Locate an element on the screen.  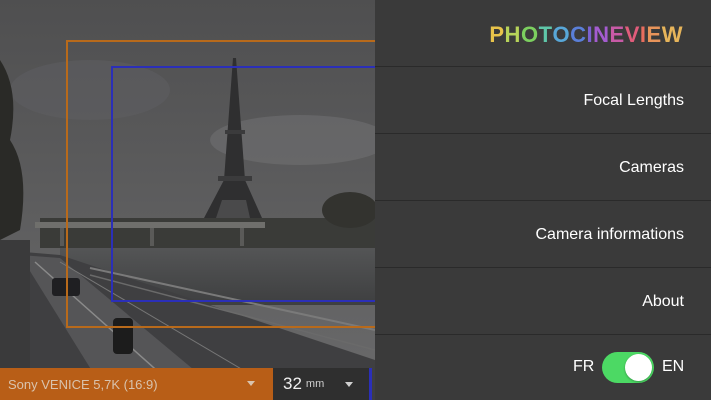
language-toggle is located at coordinates (628, 367).